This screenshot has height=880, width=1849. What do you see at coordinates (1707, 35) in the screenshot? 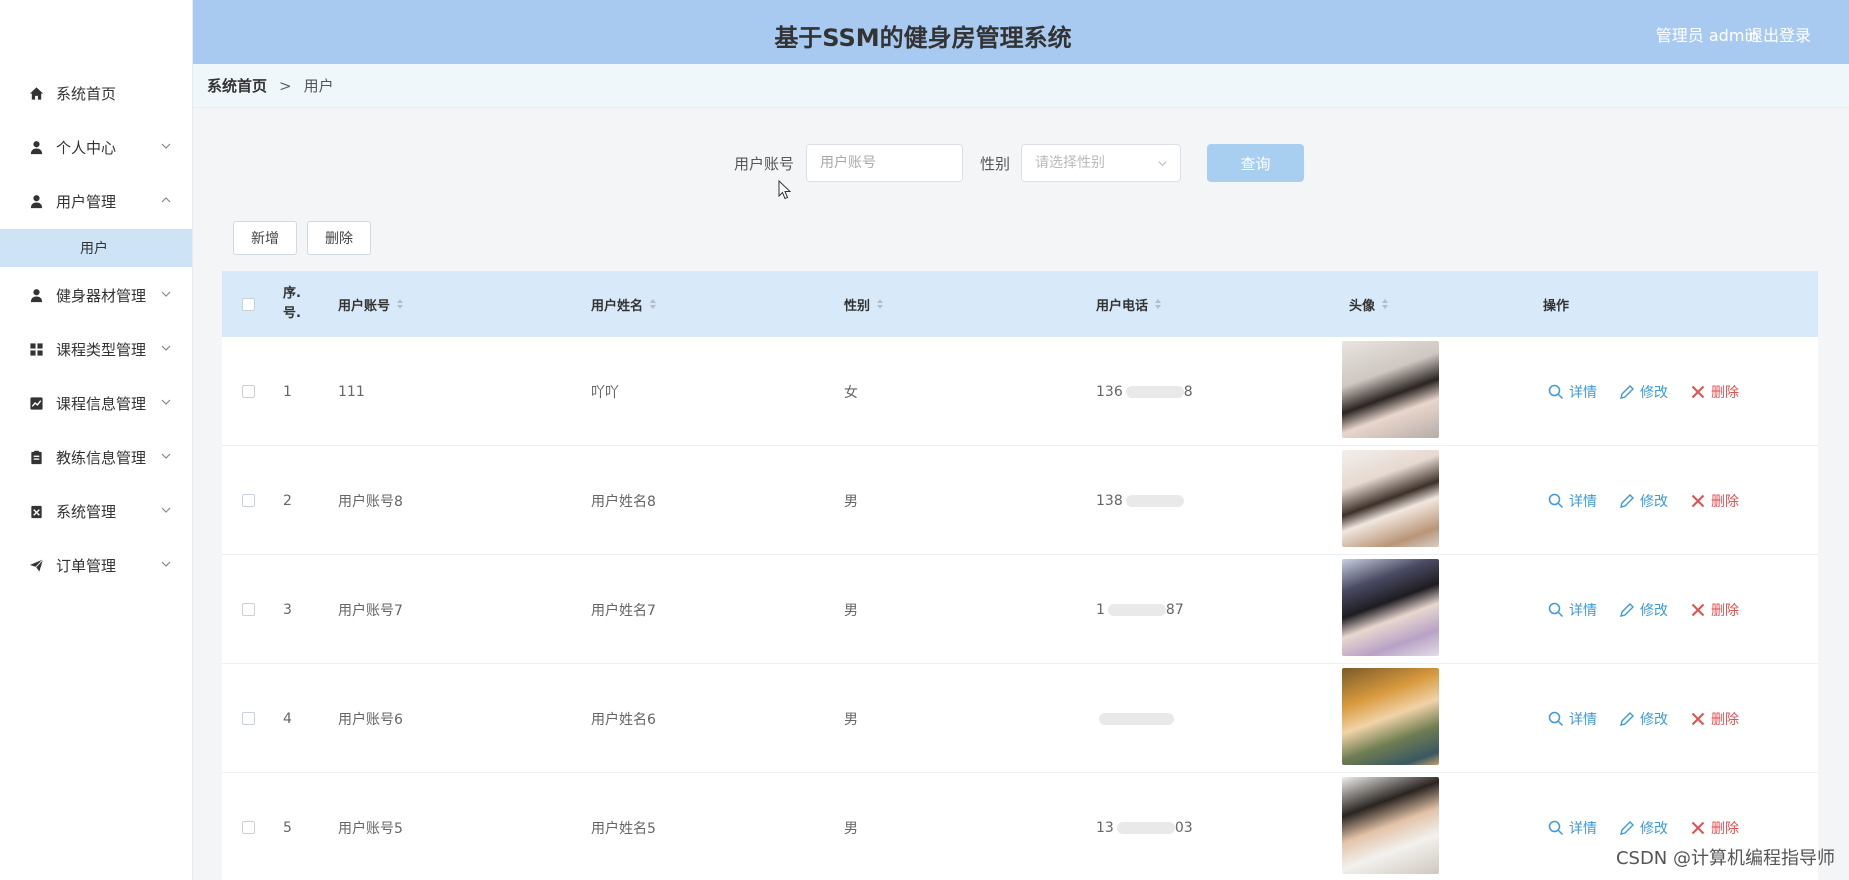
I see `admin-label: 管理员 admin` at bounding box center [1707, 35].